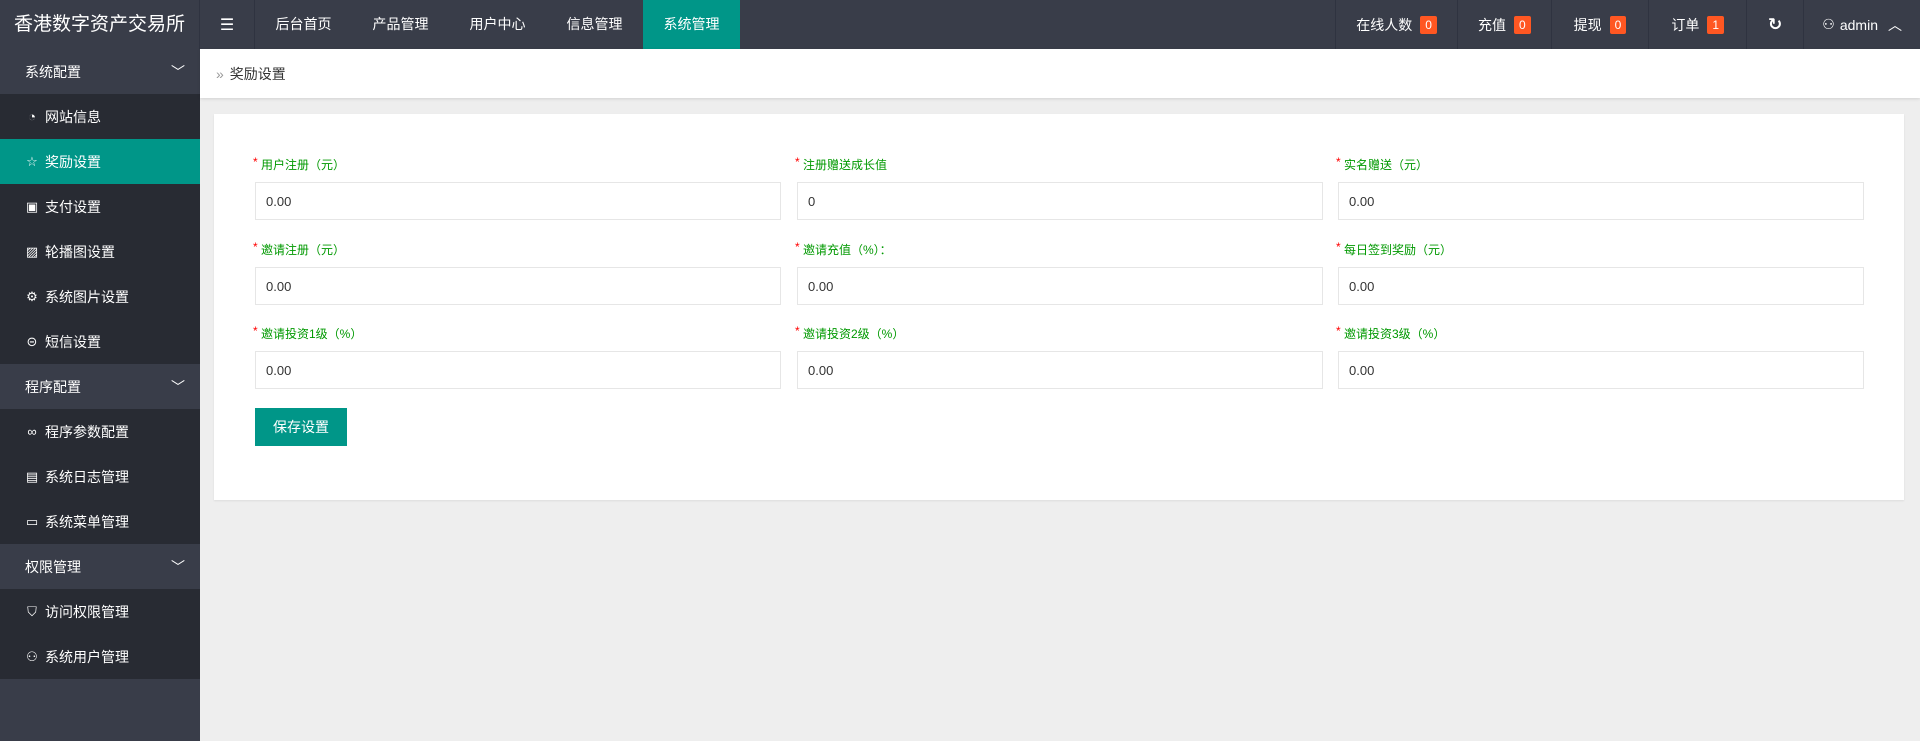 The height and width of the screenshot is (741, 1920). Describe the element at coordinates (100, 71) in the screenshot. I see `sidebar-group-system-config: 系统配置 ﹀` at that location.